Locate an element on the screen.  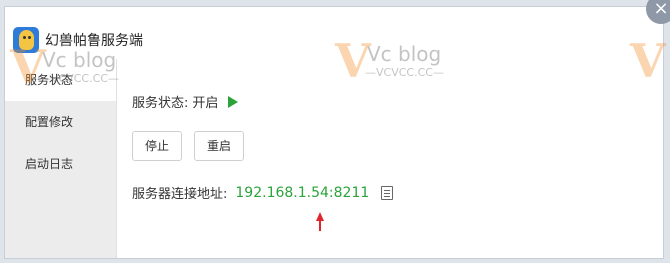
copy-icon is located at coordinates (387, 192).